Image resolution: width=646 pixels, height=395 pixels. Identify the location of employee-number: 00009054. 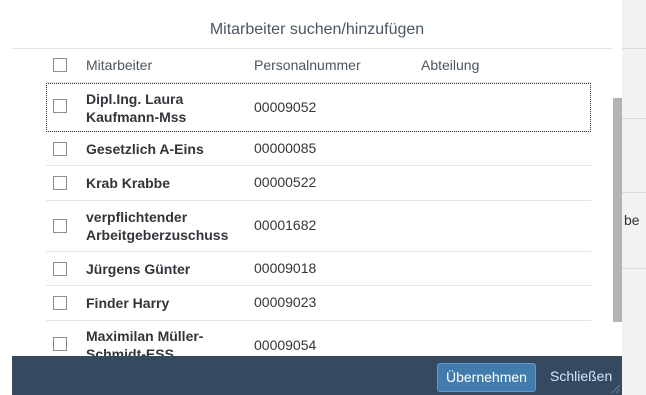
(285, 345).